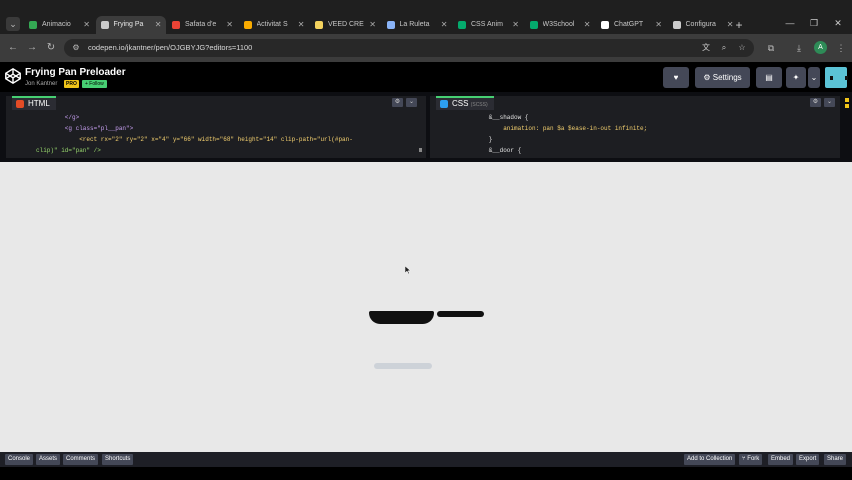  What do you see at coordinates (41, 84) in the screenshot?
I see `author-name: Jon Kantner` at bounding box center [41, 84].